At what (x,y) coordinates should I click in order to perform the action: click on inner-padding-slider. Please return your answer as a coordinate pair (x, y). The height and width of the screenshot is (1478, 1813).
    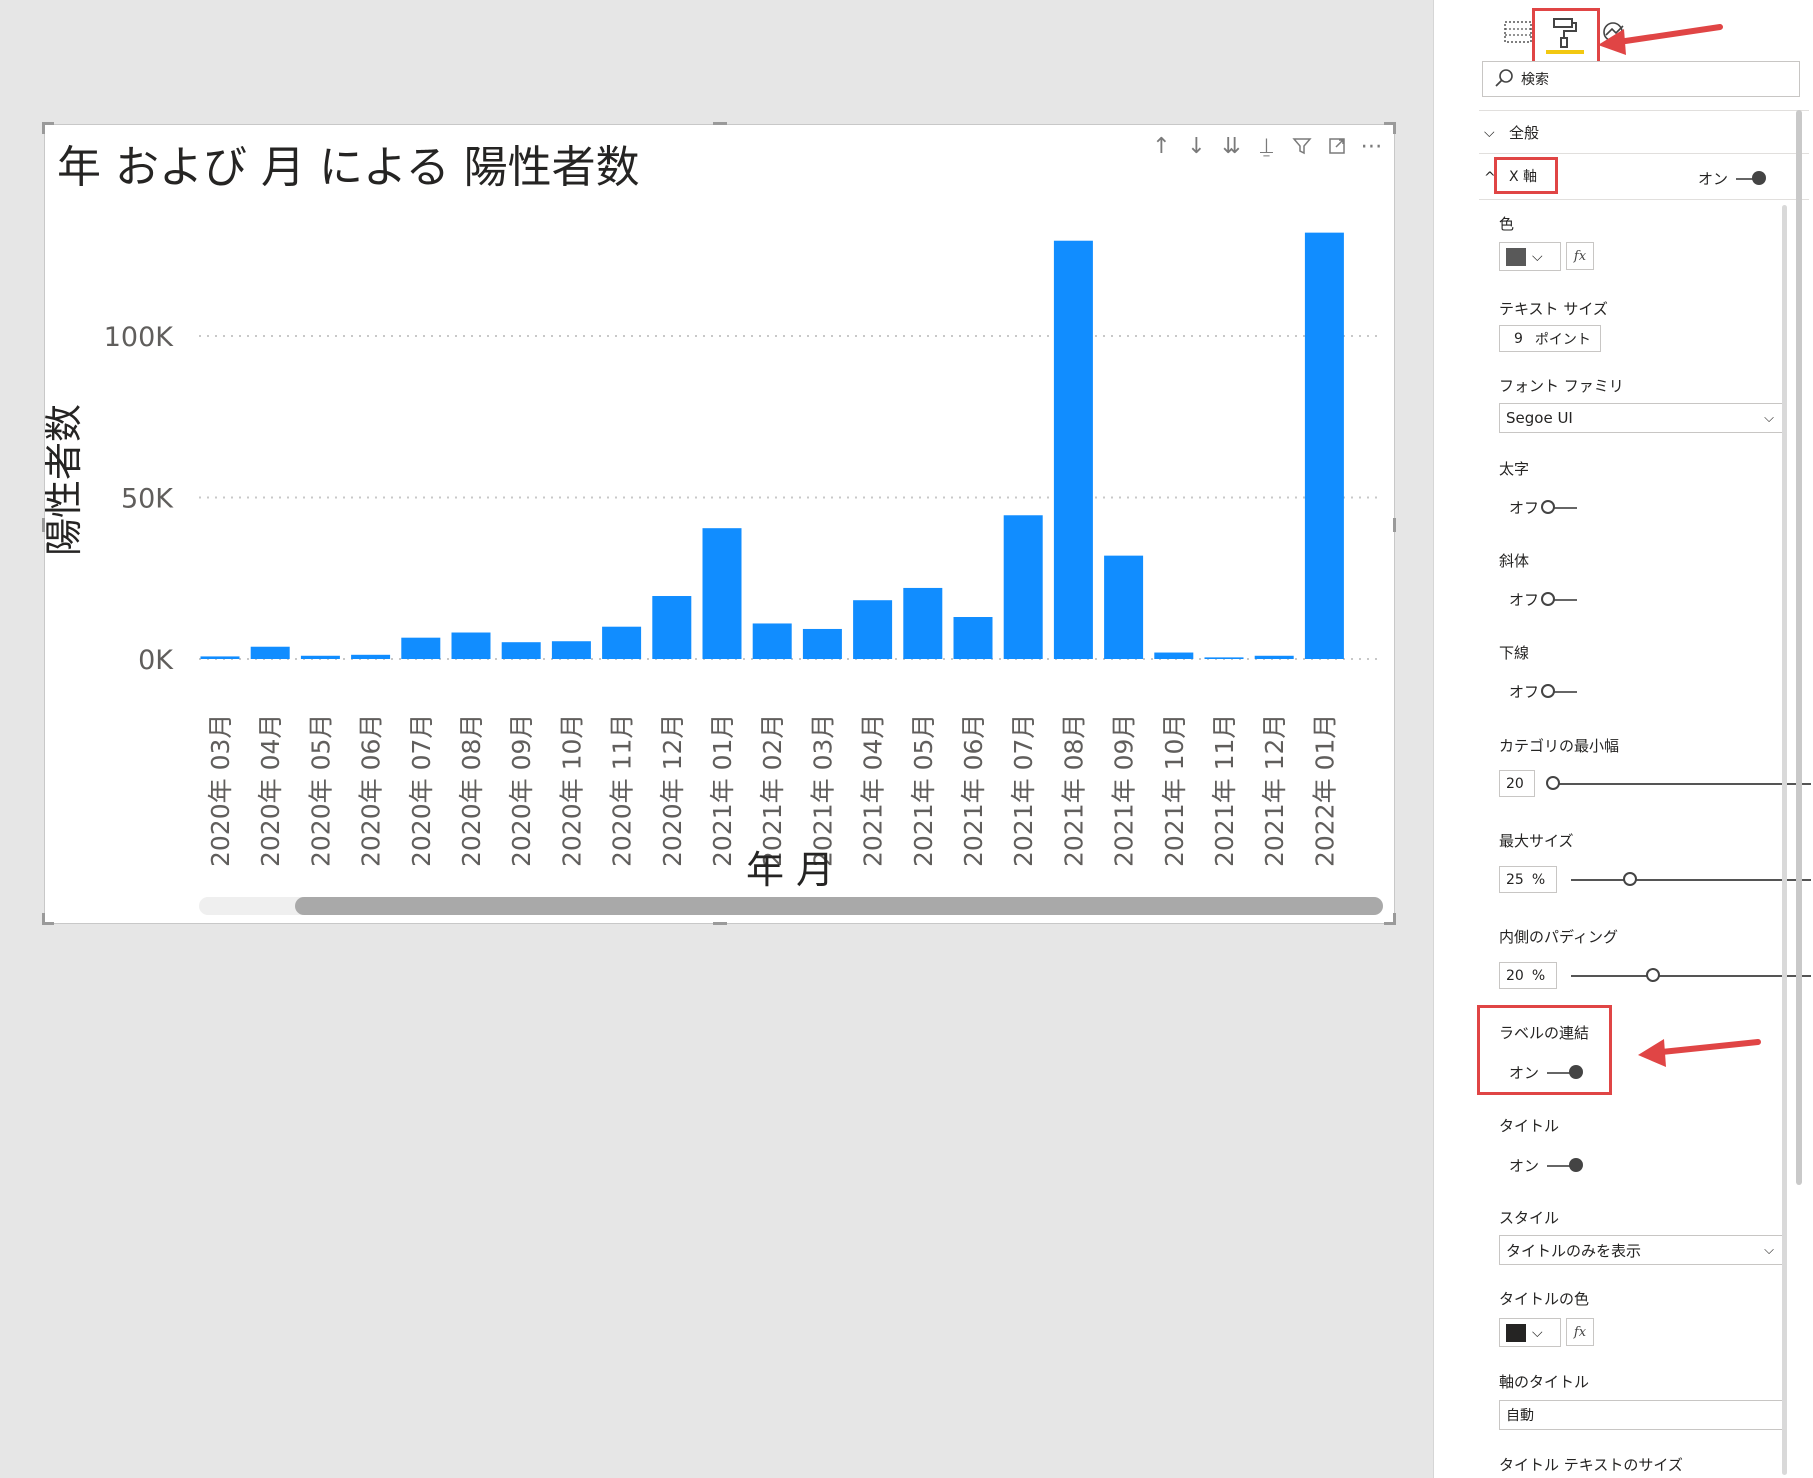
    Looking at the image, I should click on (1691, 976).